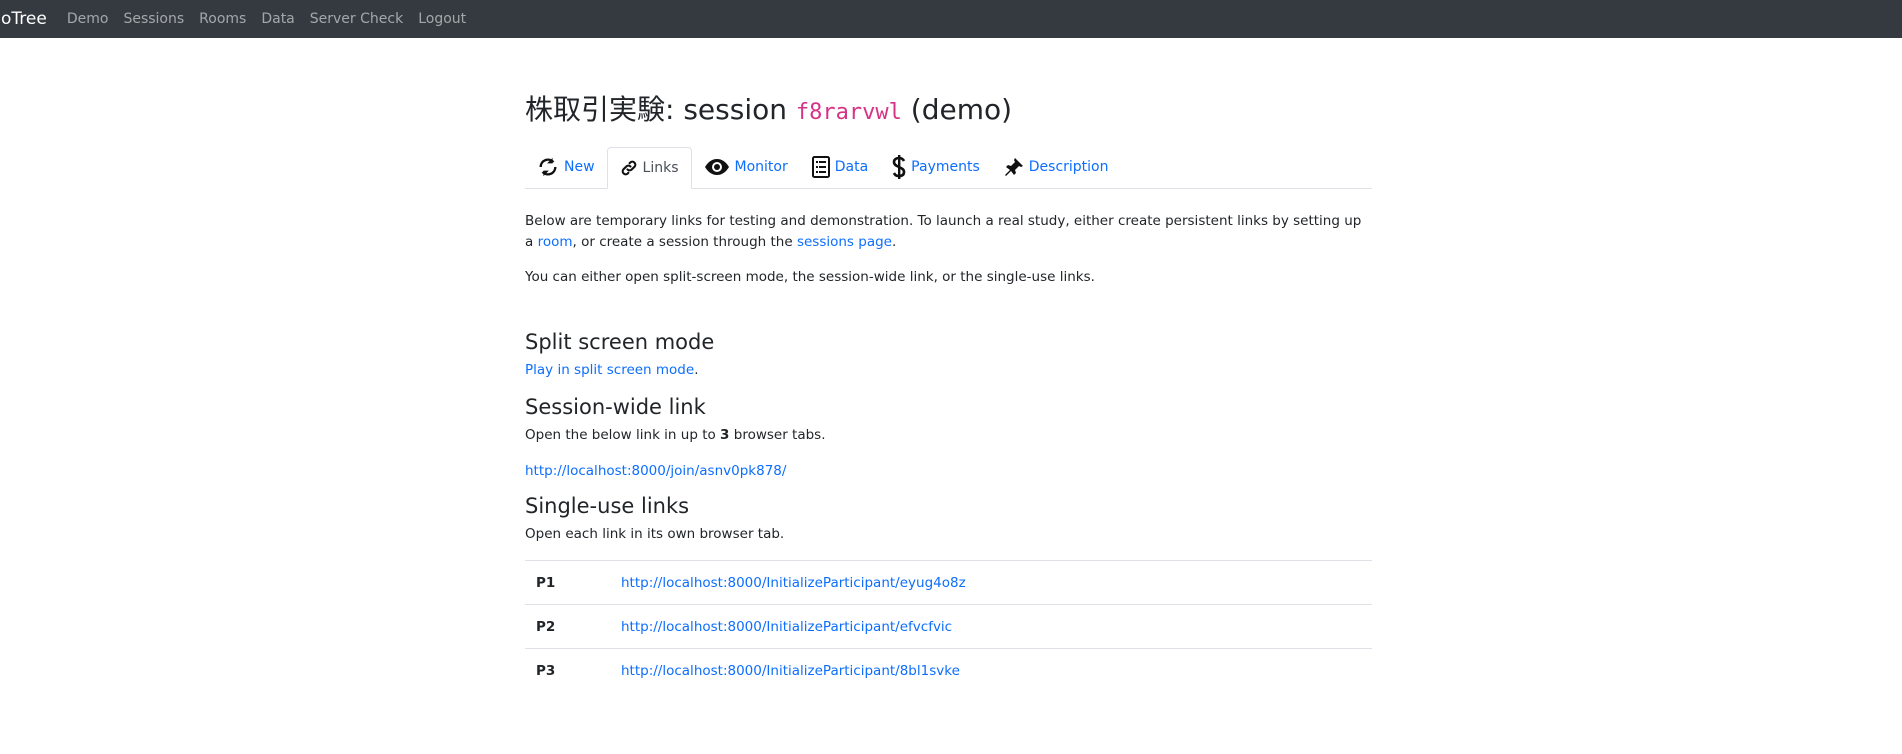 This screenshot has height=754, width=1902. What do you see at coordinates (894, 242) in the screenshot?
I see `intro-text-3: .` at bounding box center [894, 242].